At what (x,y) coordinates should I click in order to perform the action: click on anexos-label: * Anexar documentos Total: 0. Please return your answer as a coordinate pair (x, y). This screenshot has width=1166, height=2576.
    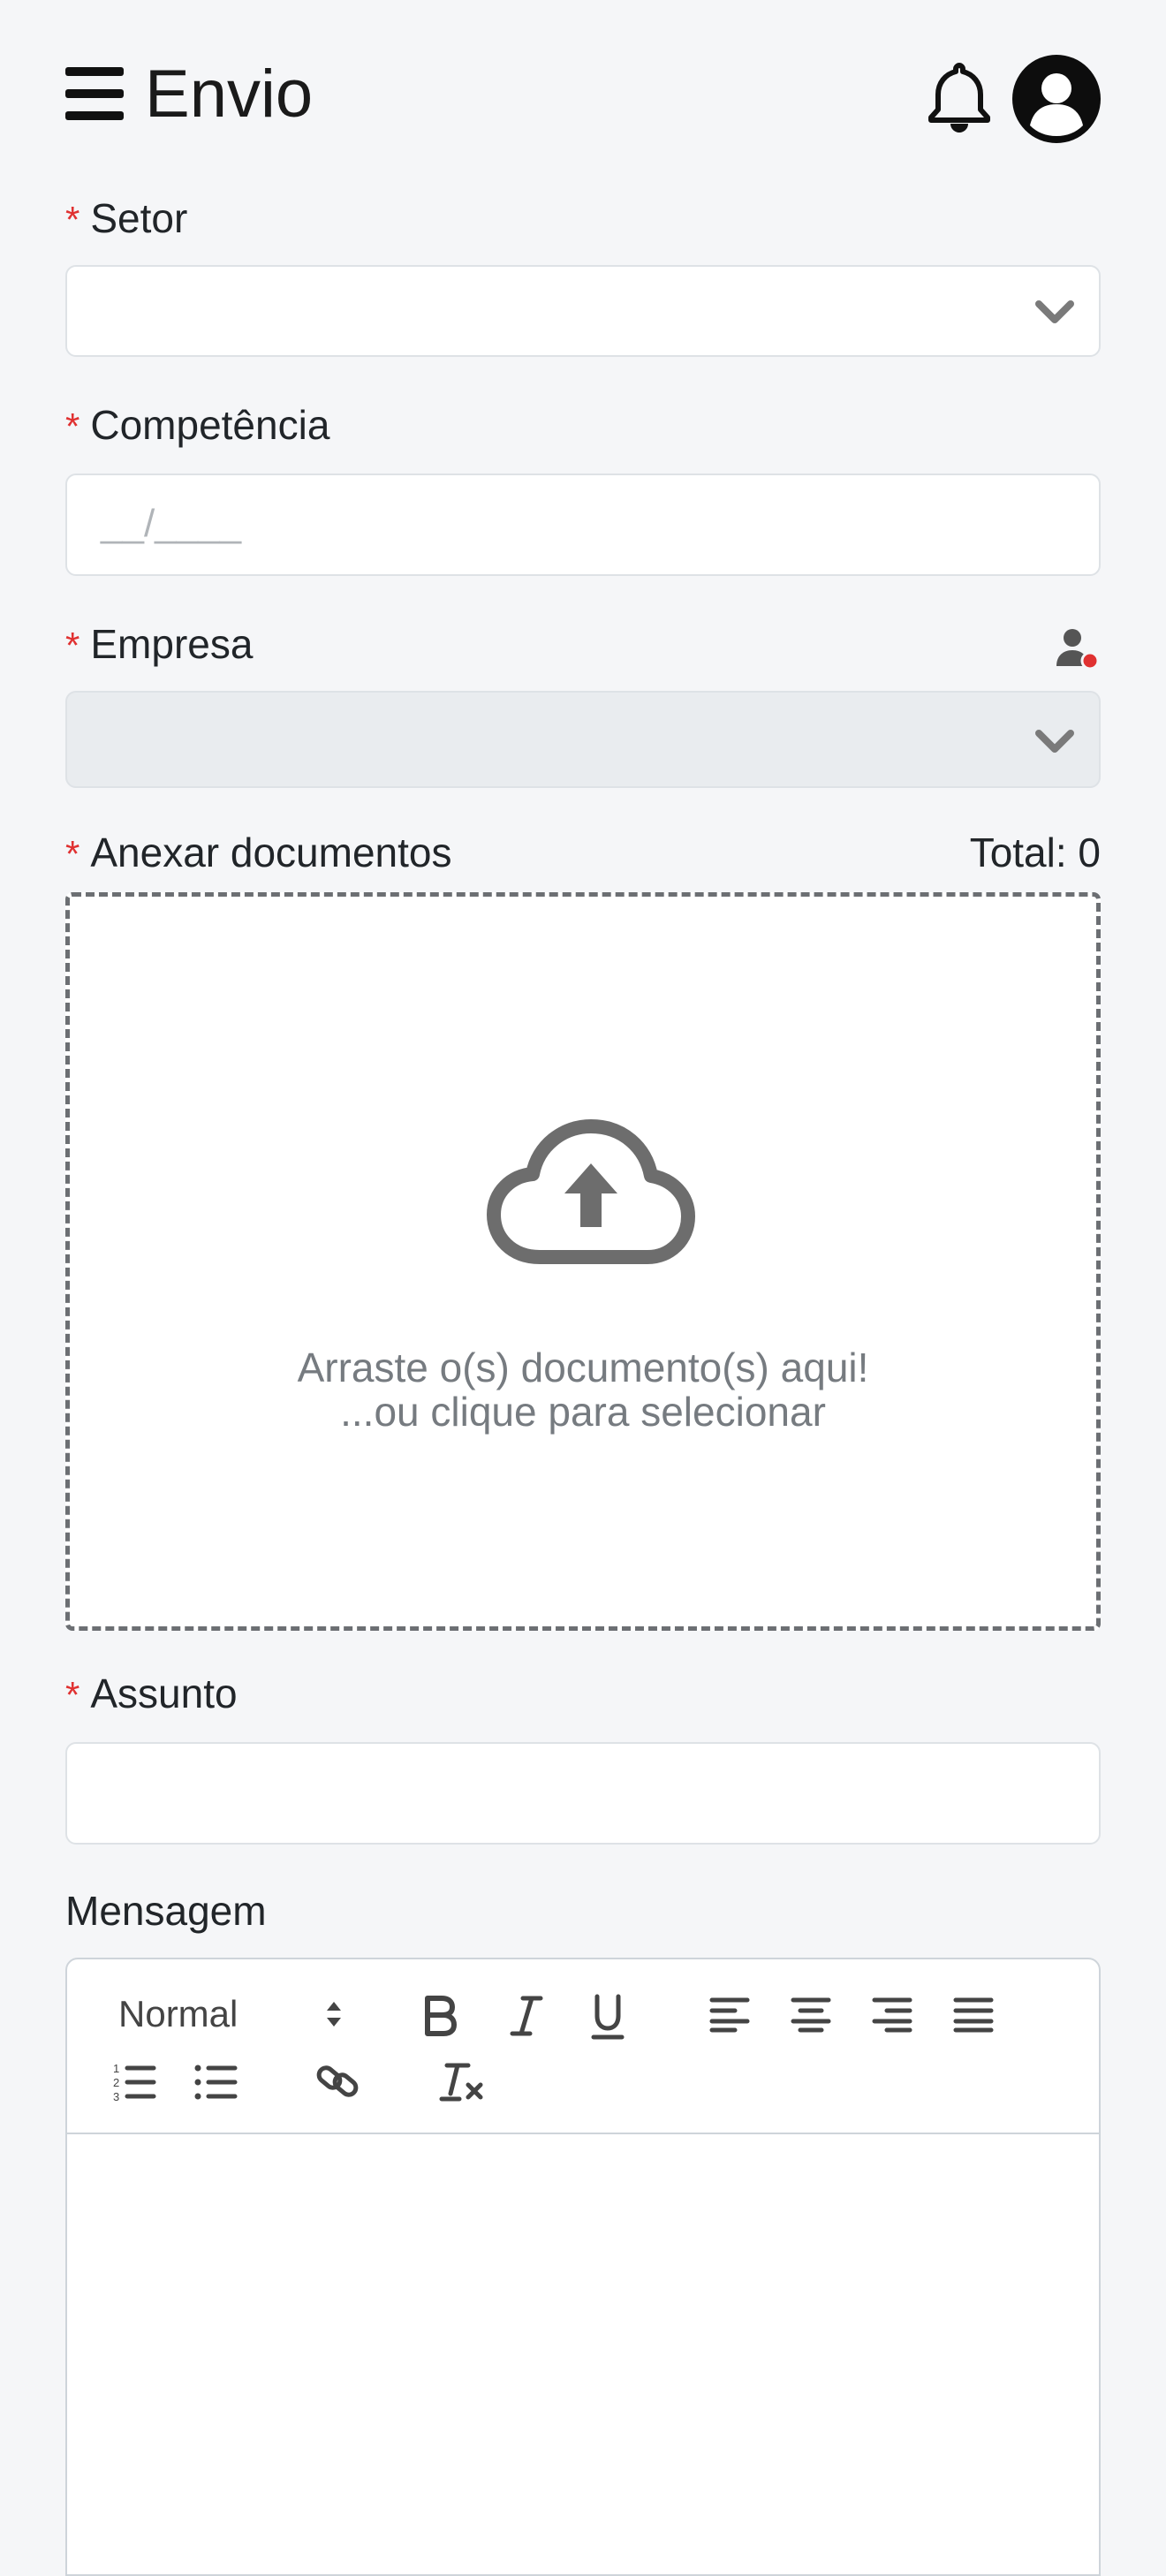
    Looking at the image, I should click on (583, 853).